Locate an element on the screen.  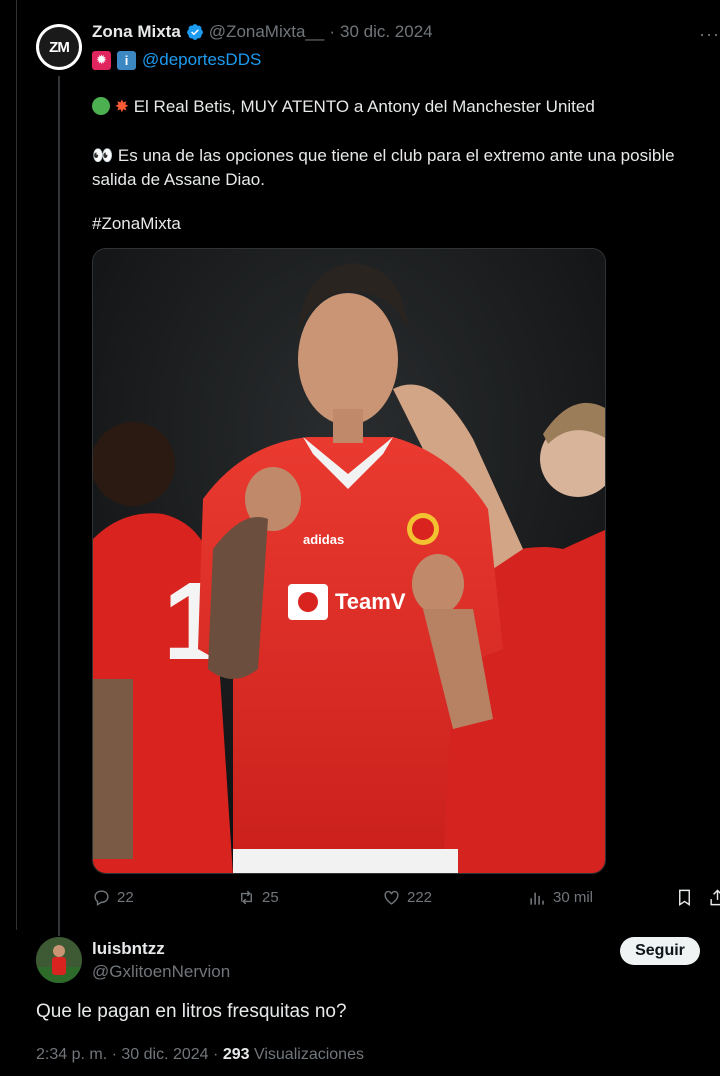
svg-text: adidas is located at coordinates (323, 539).